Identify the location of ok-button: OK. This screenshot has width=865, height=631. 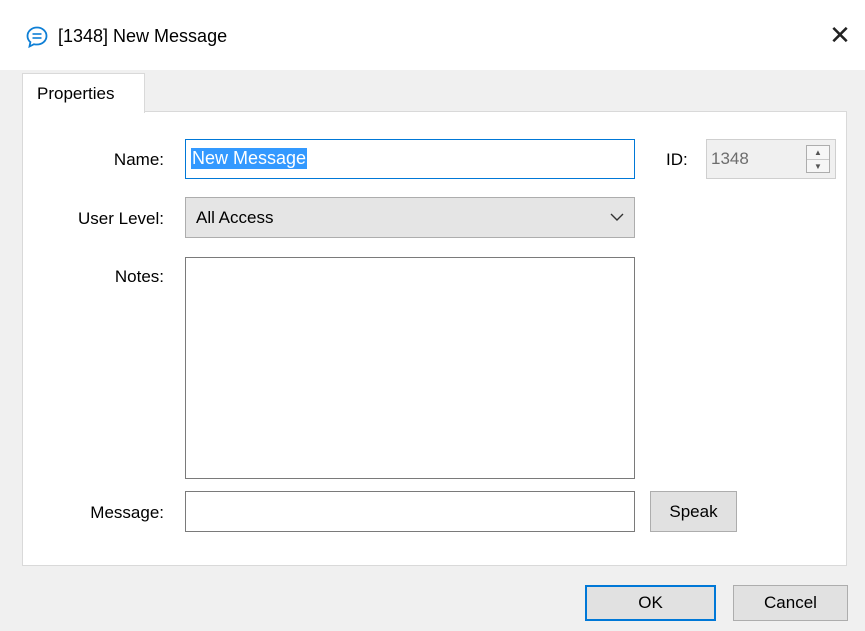
(650, 603).